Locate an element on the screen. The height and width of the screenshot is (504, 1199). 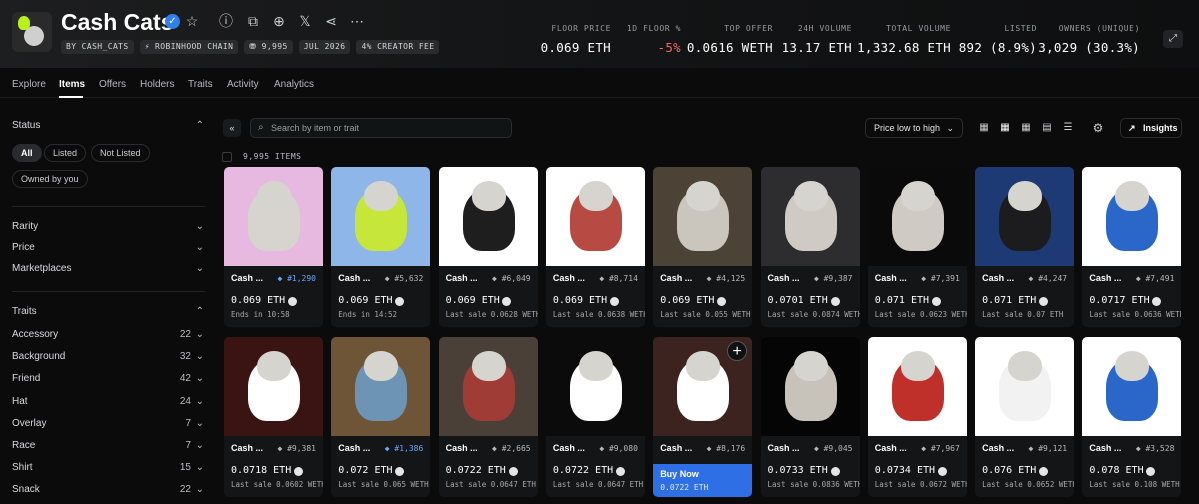
trait-count: 7 is located at coordinates (188, 423).